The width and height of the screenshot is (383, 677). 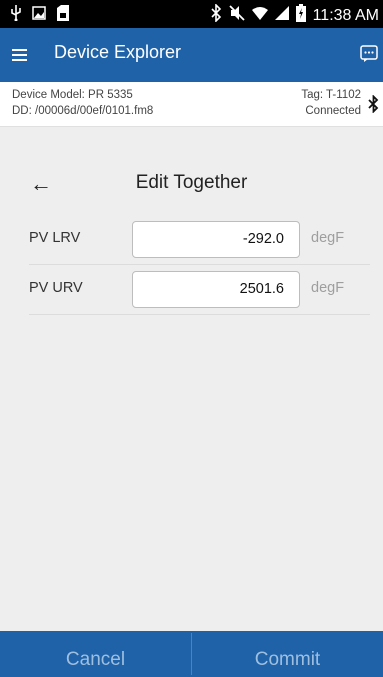 What do you see at coordinates (369, 56) in the screenshot?
I see `chat-bubble-icon` at bounding box center [369, 56].